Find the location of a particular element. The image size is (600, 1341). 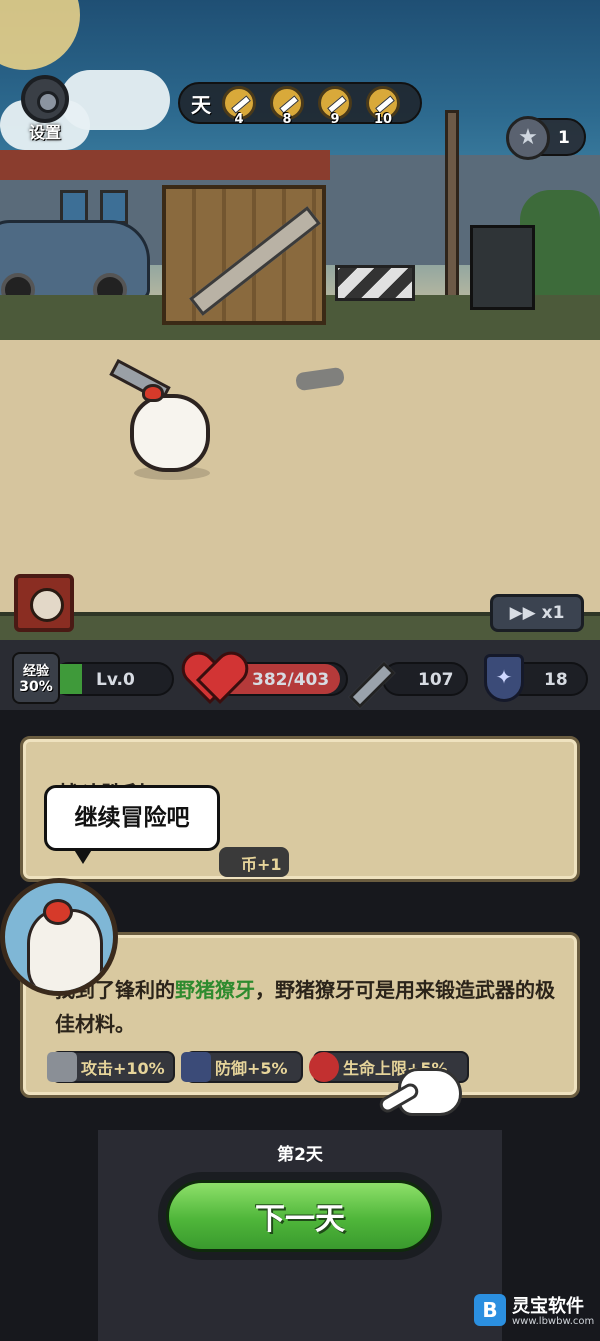

day-label: 第2天 is located at coordinates (300, 1155).